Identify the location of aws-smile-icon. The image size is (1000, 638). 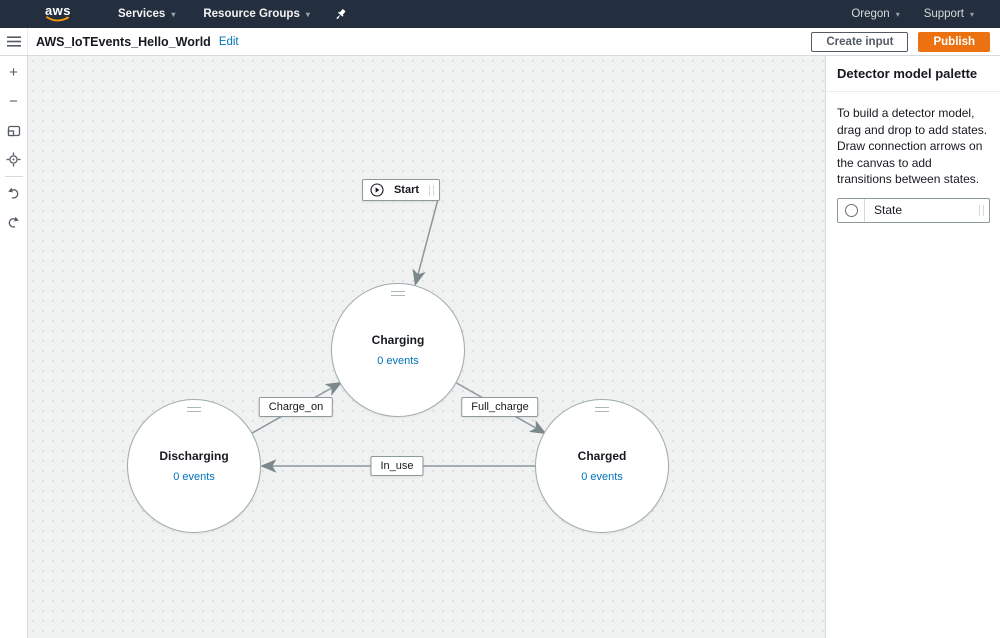
(58, 19).